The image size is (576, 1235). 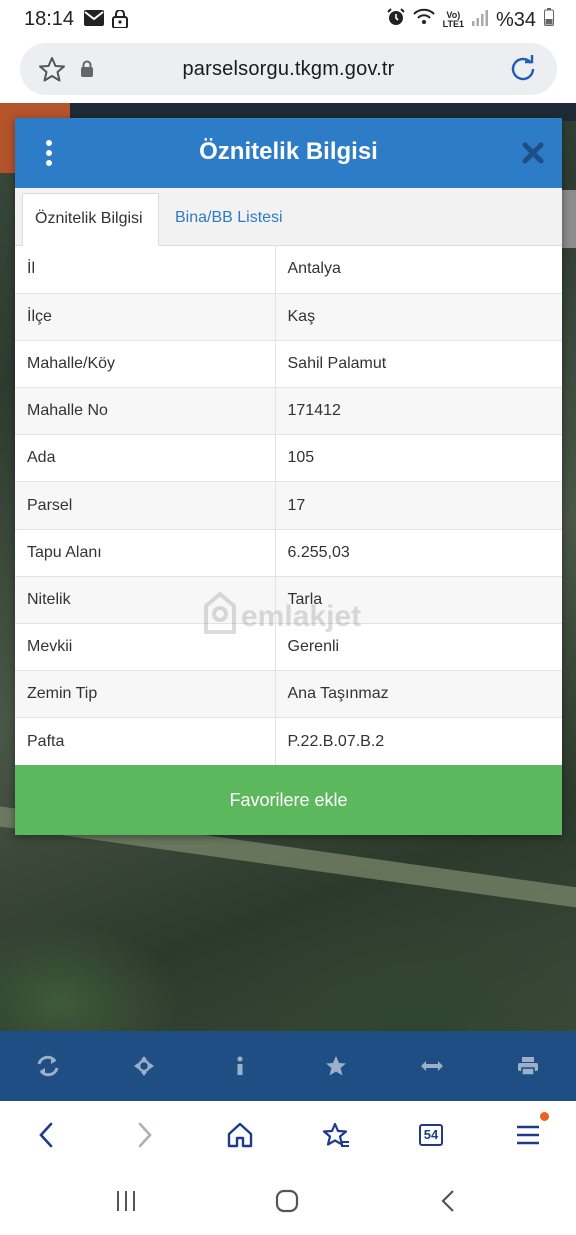 I want to click on system-back-icon, so click(x=448, y=1201).